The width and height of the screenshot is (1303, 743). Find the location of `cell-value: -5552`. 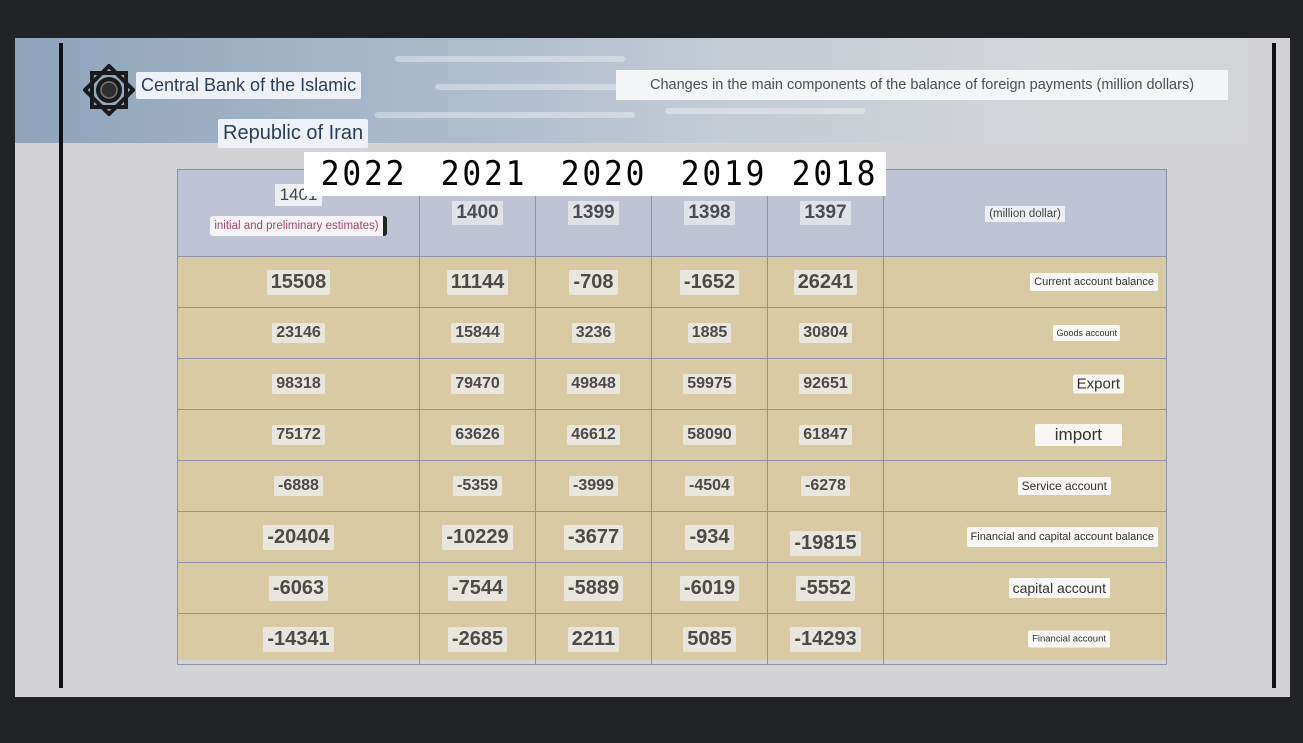

cell-value: -5552 is located at coordinates (825, 588).